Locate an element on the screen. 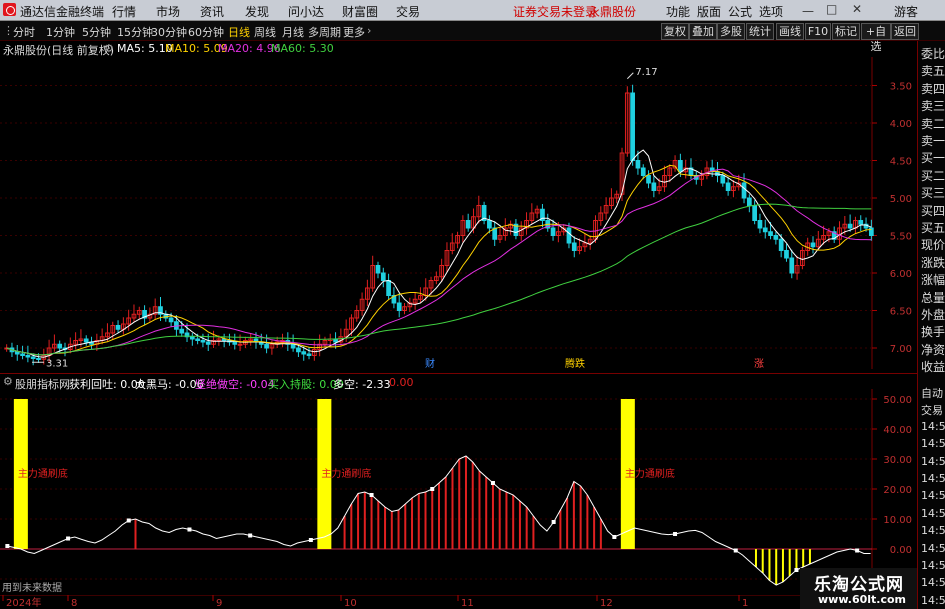  overlay-button: 叠加 is located at coordinates (703, 31).